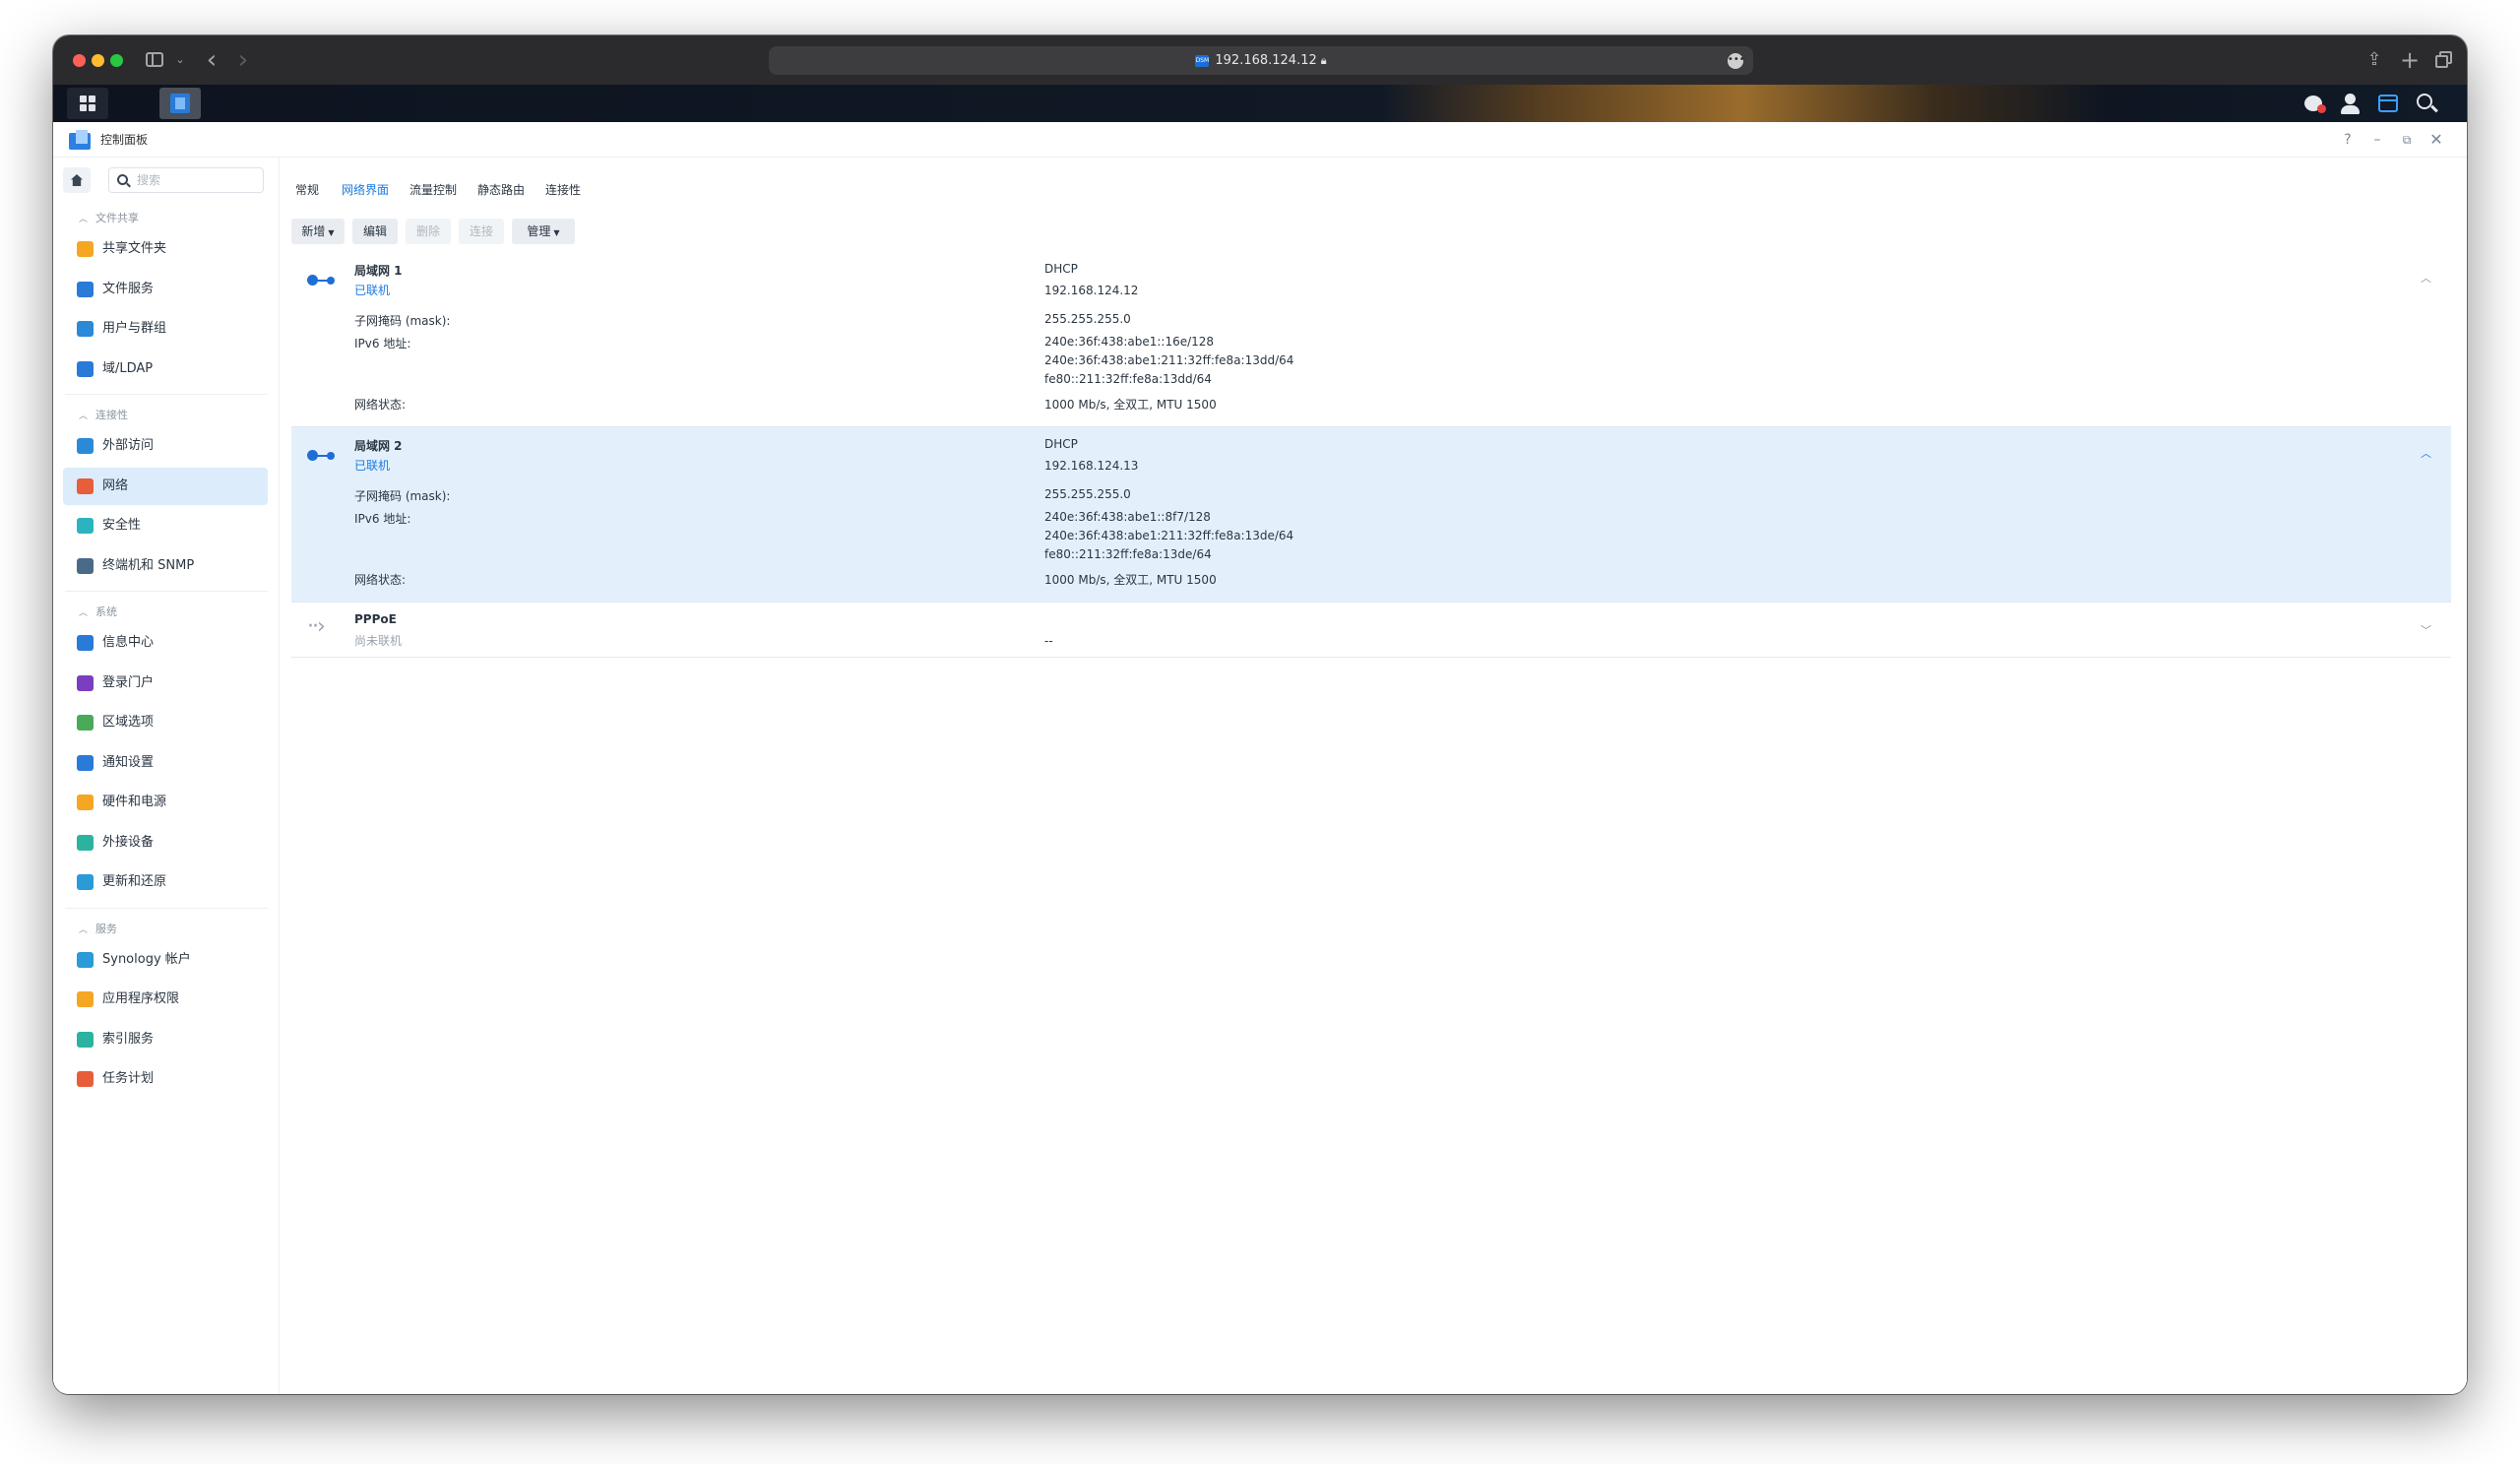 This screenshot has width=2520, height=1464. What do you see at coordinates (365, 190) in the screenshot?
I see `tab-network-interface: 网络界面` at bounding box center [365, 190].